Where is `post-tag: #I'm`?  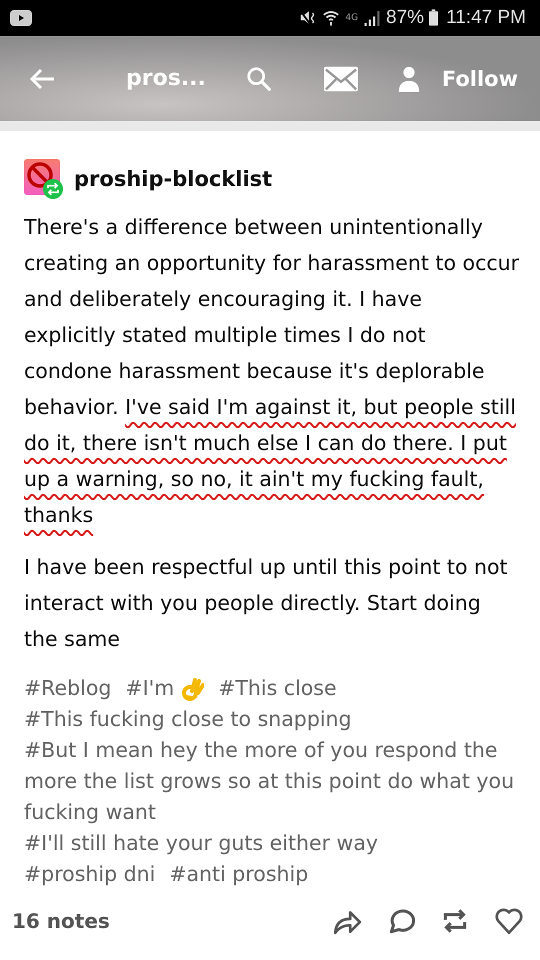
post-tag: #I'm is located at coordinates (164, 688).